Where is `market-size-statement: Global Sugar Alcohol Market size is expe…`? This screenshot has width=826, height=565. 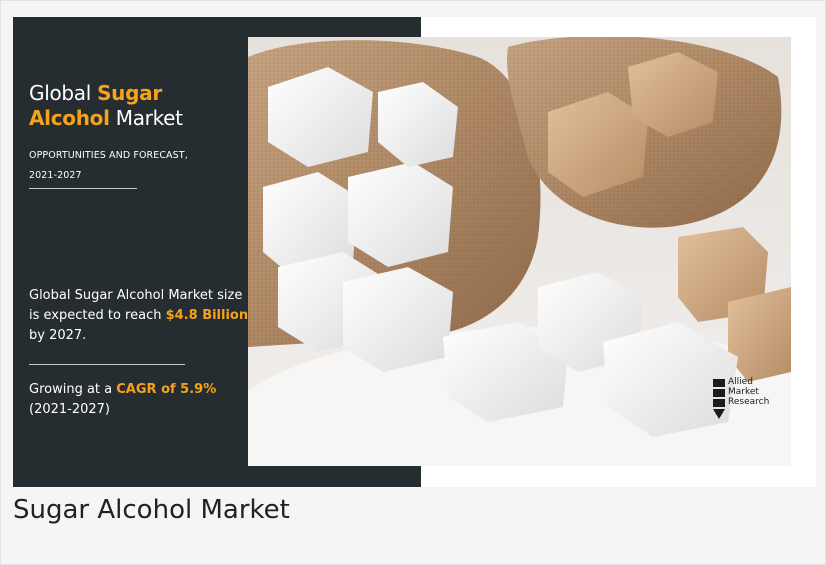
market-size-statement: Global Sugar Alcohol Market size is expe… is located at coordinates (139, 316).